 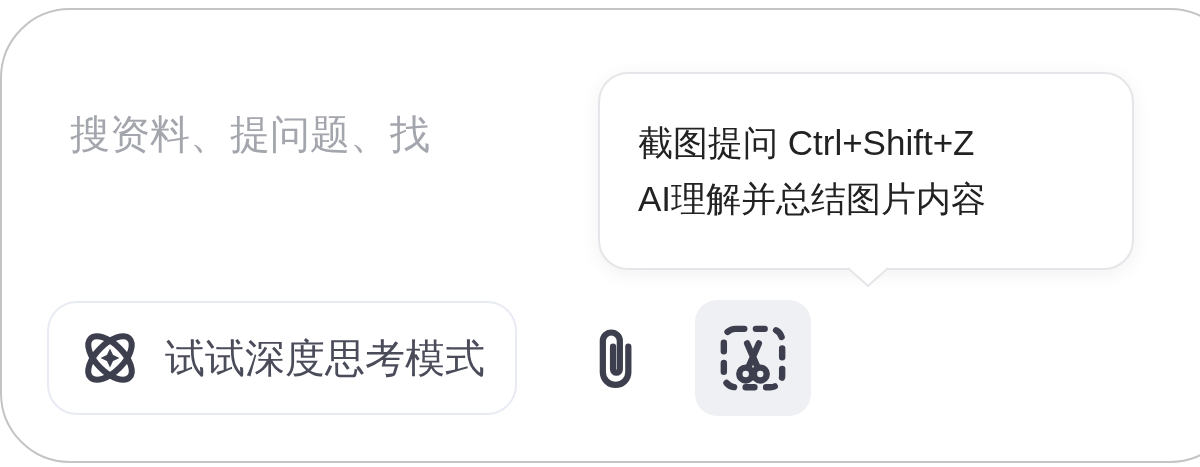 I want to click on screenshot-scissors-icon, so click(x=753, y=358).